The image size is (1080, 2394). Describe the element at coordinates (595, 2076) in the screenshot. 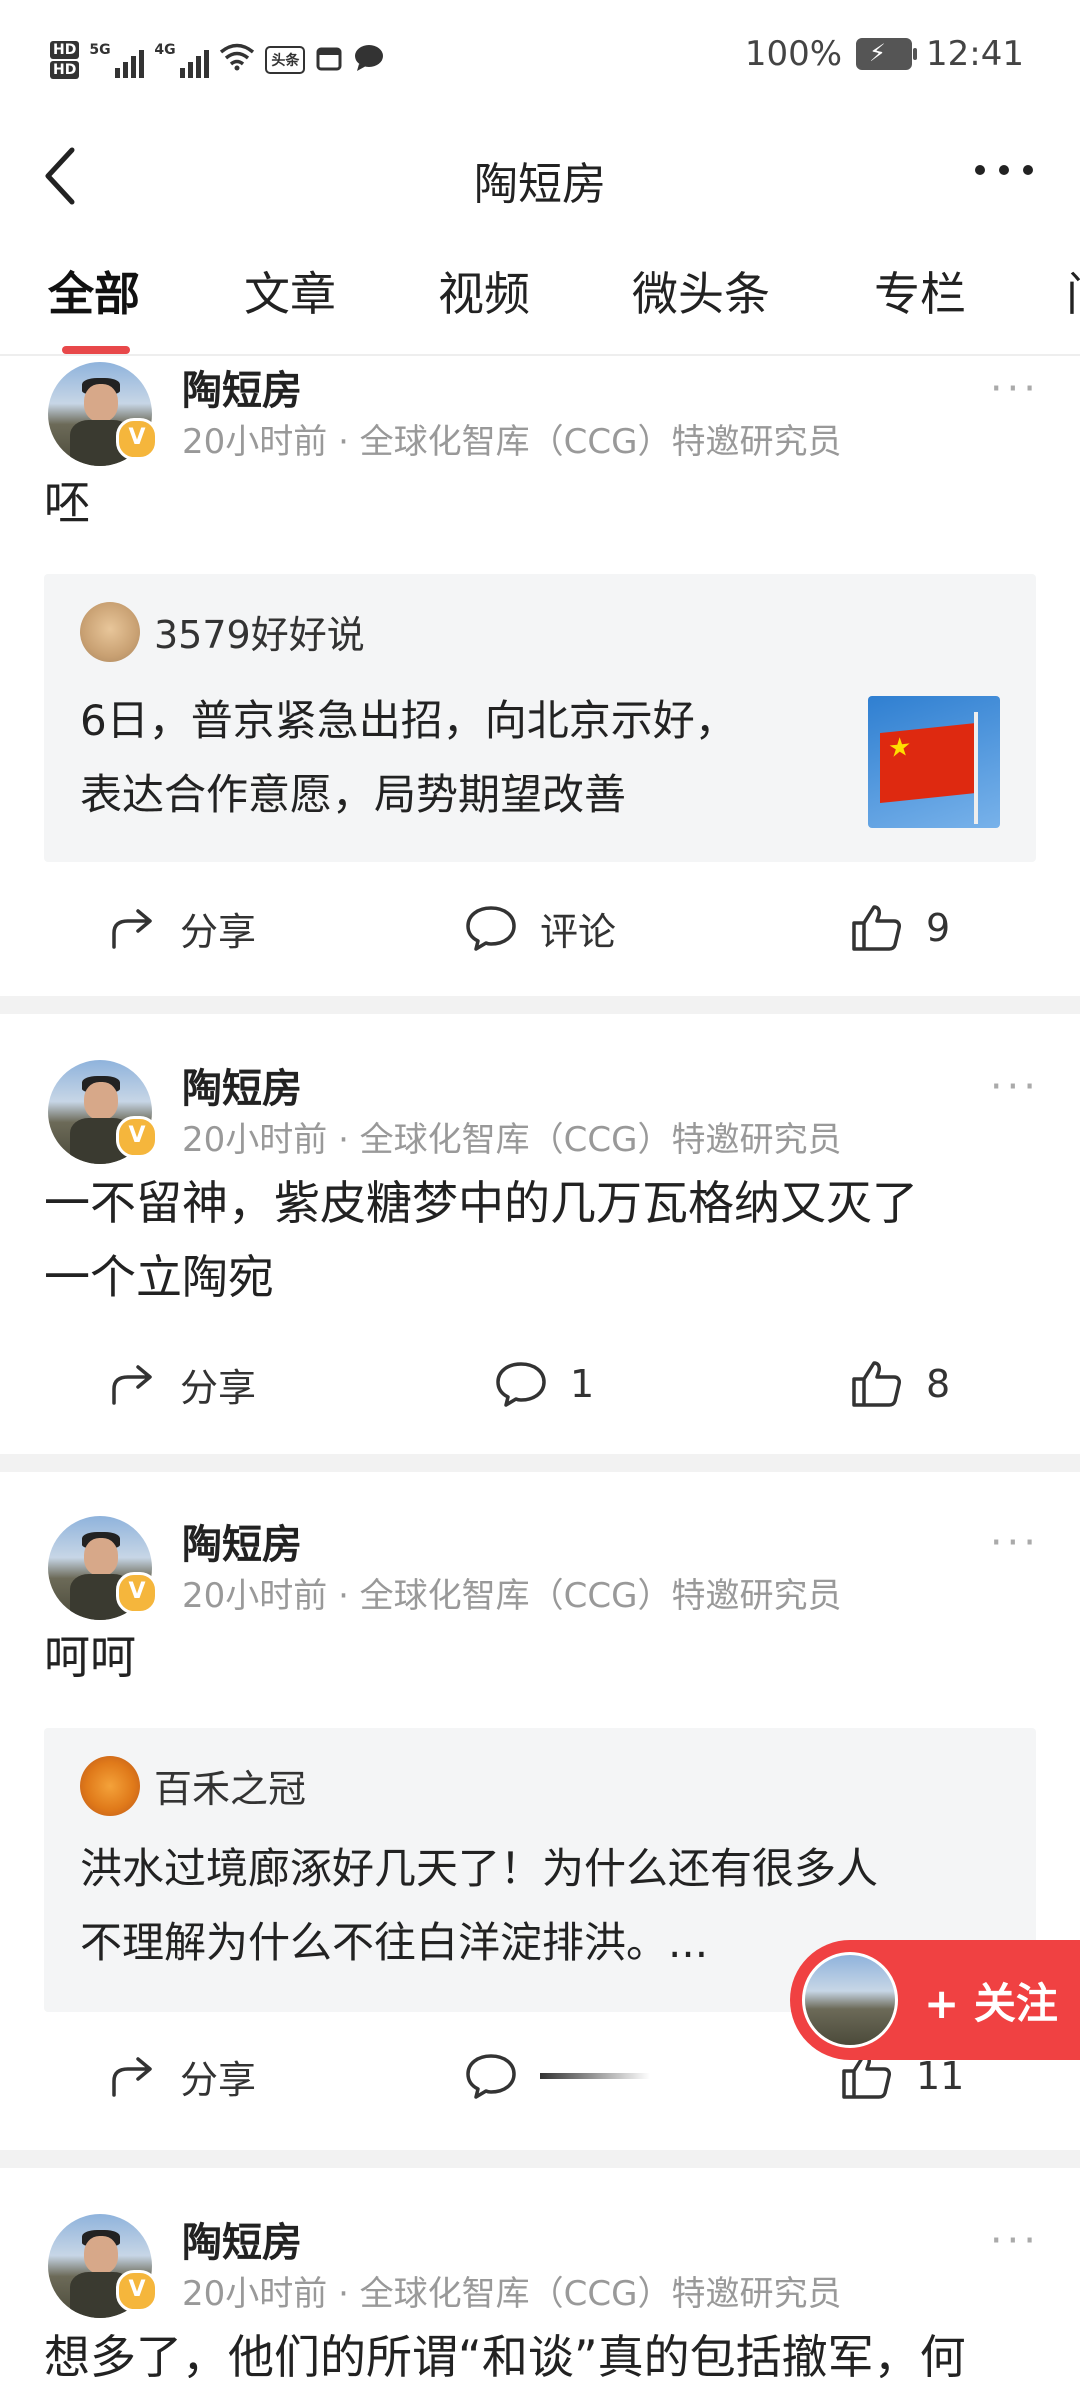

I see `loading-streak` at that location.